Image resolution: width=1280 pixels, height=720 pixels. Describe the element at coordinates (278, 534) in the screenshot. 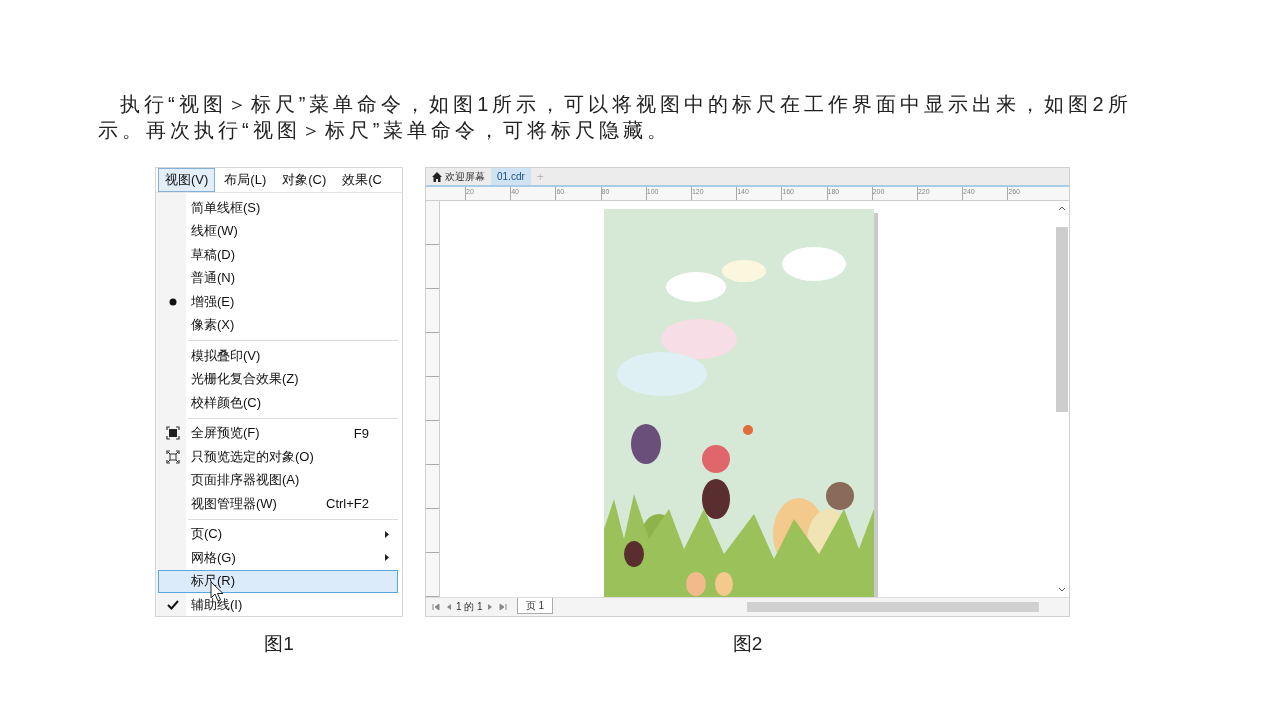

I see `menu-item: 页(C)` at that location.